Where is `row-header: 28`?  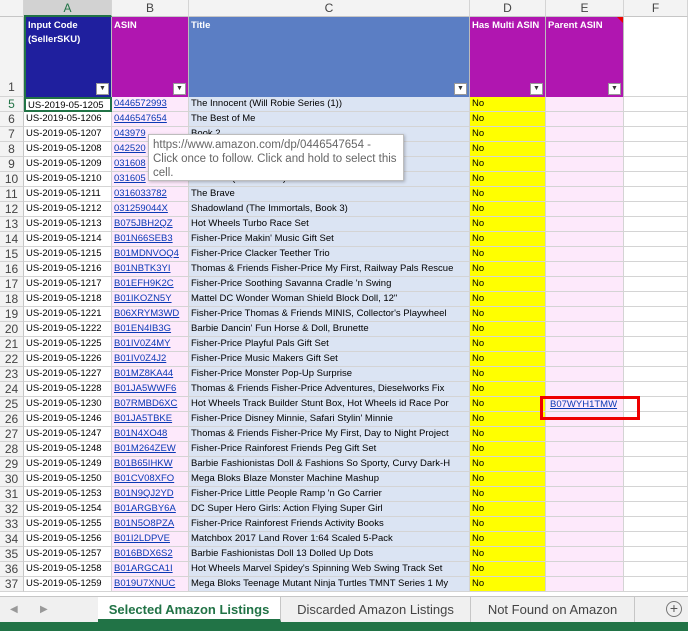 row-header: 28 is located at coordinates (12, 449).